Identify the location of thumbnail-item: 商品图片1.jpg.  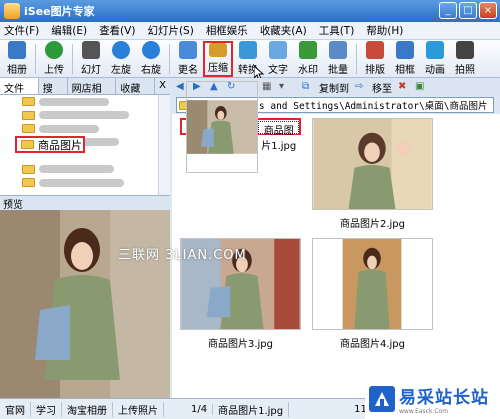
(240, 126).